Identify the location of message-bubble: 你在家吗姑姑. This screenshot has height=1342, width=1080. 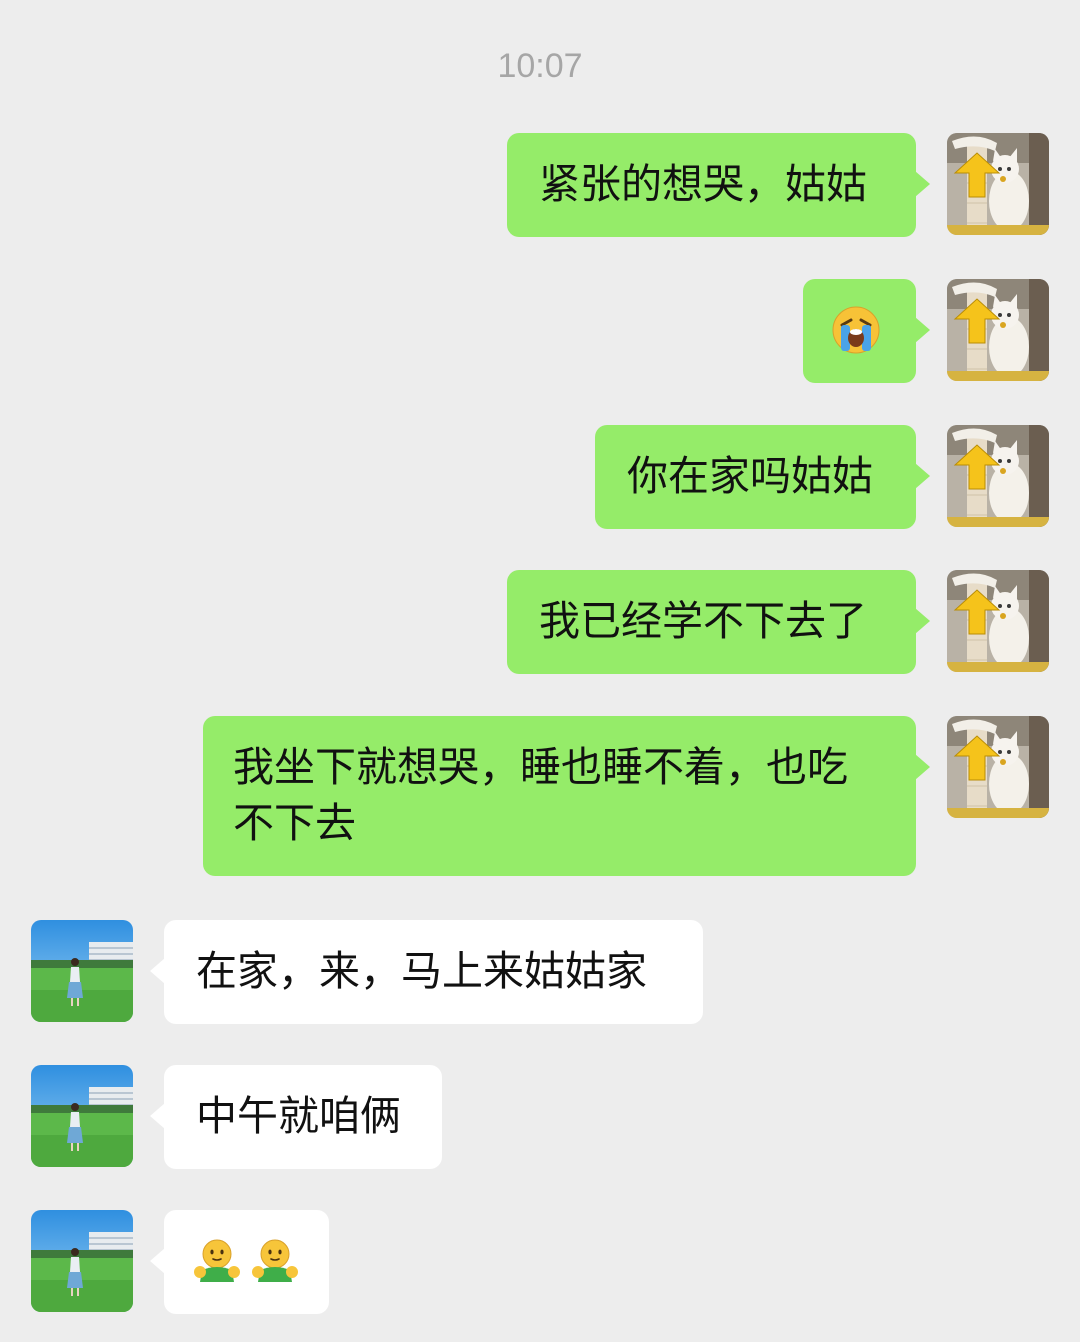
(762, 477).